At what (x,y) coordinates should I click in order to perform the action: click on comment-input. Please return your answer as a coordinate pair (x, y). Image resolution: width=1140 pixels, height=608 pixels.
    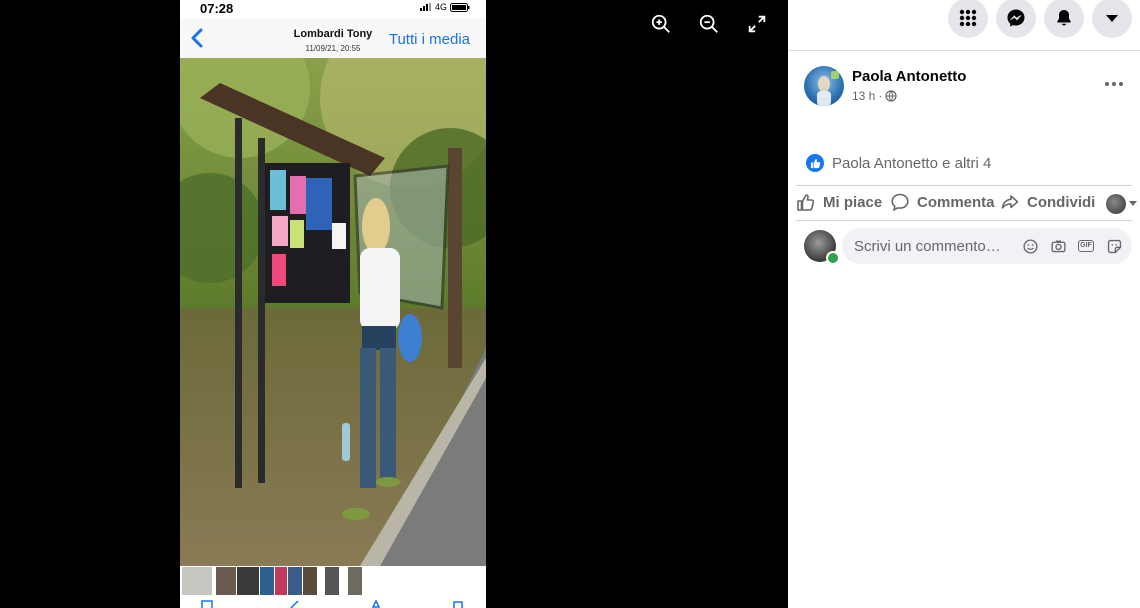
    Looking at the image, I should click on (934, 246).